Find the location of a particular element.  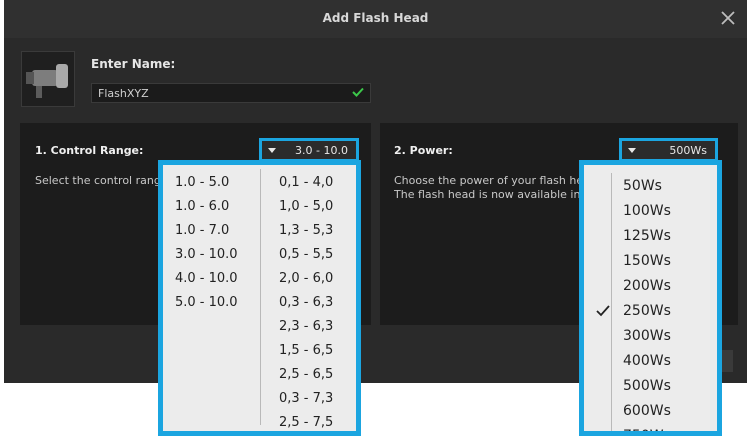

power-selected: 500Ws is located at coordinates (688, 150).